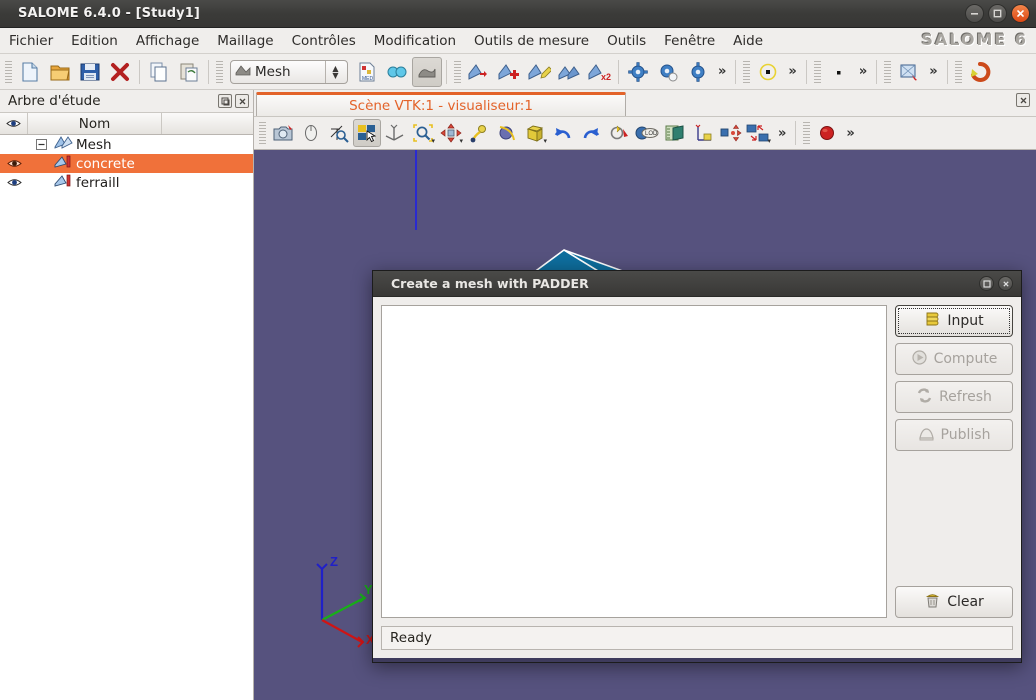 Image resolution: width=1036 pixels, height=700 pixels. I want to click on tree-item-ferraill: ferraill, so click(126, 182).